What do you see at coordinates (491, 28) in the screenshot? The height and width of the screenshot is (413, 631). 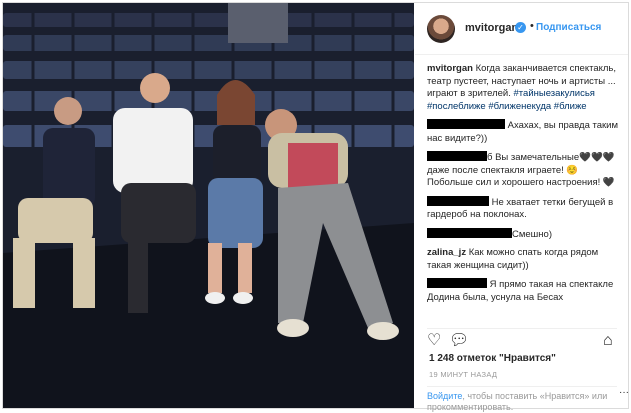 I see `username: mvitorgan` at bounding box center [491, 28].